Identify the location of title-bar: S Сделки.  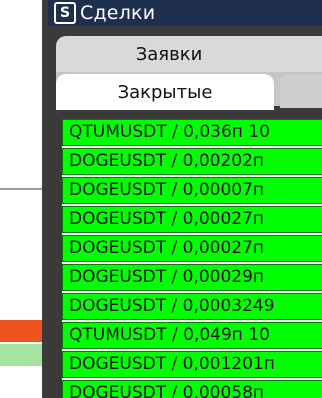
(185, 13).